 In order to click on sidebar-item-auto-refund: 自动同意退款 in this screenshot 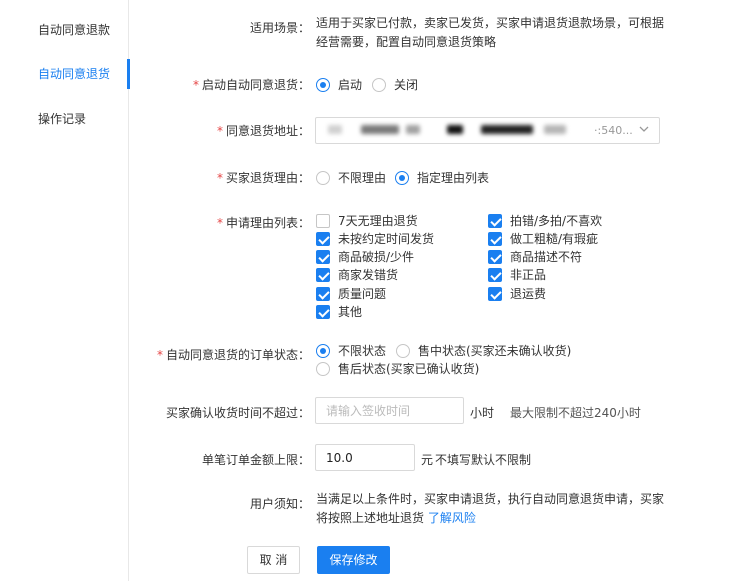, I will do `click(64, 30)`.